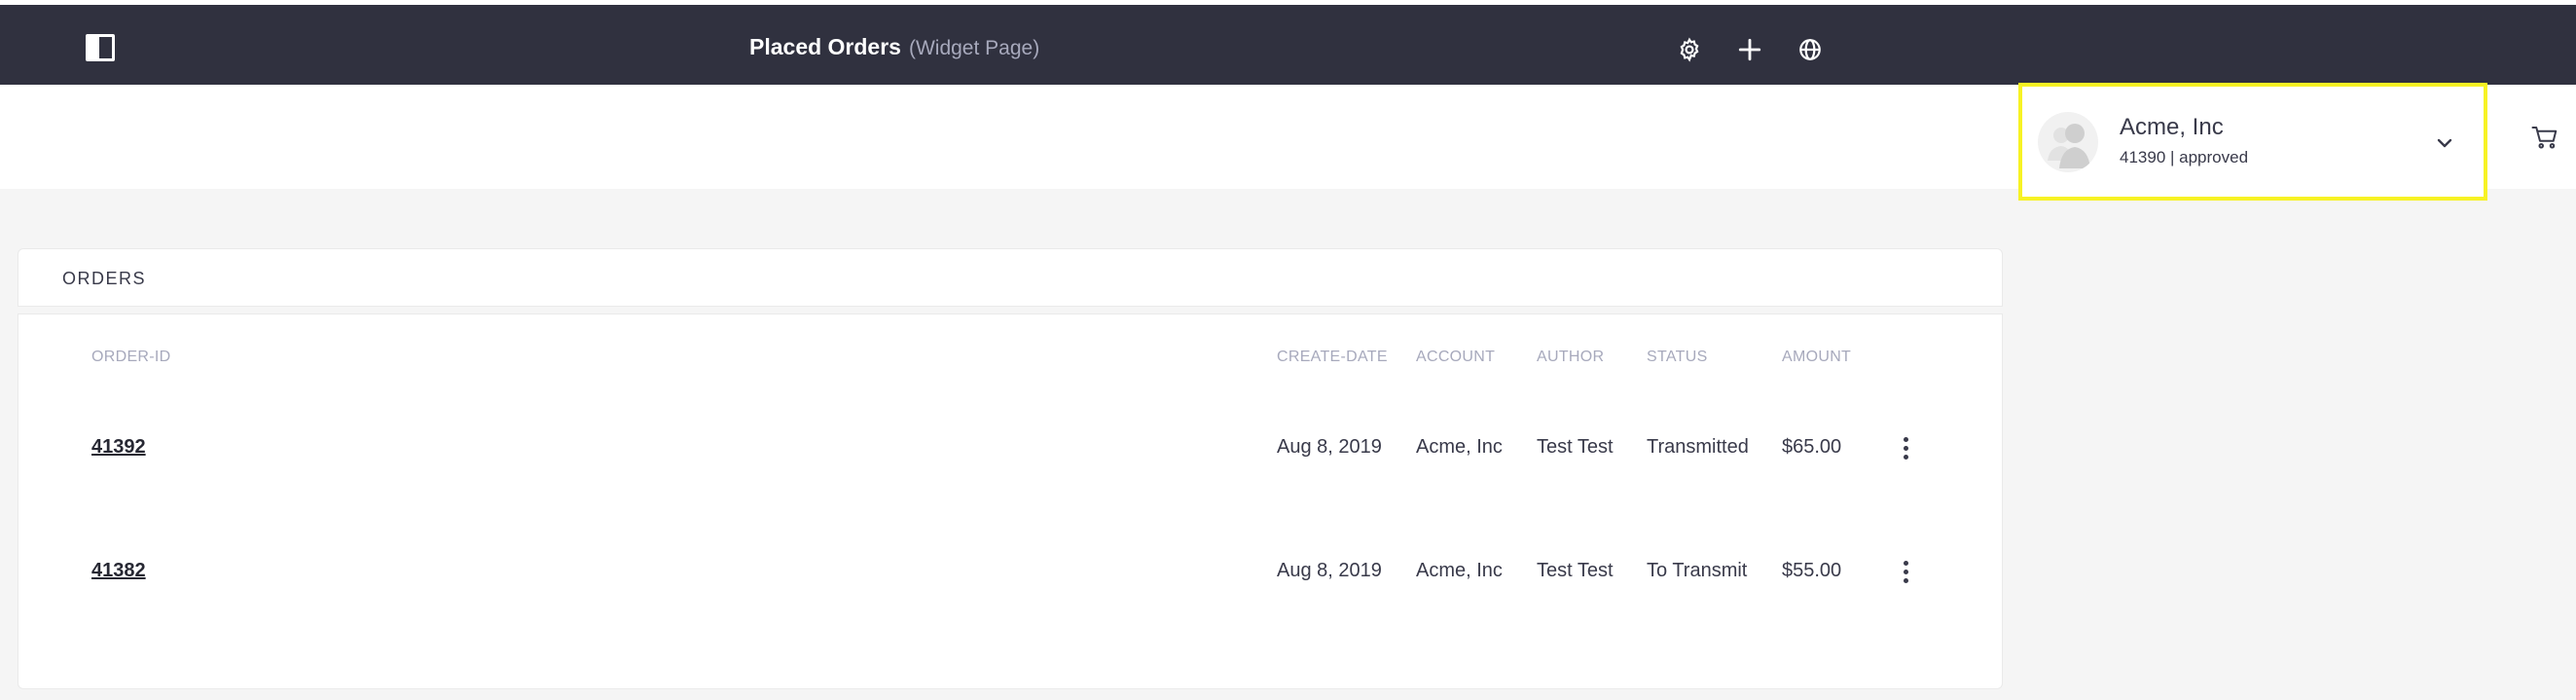 Image resolution: width=2576 pixels, height=700 pixels. Describe the element at coordinates (2068, 142) in the screenshot. I see `account-avatar-icon` at that location.